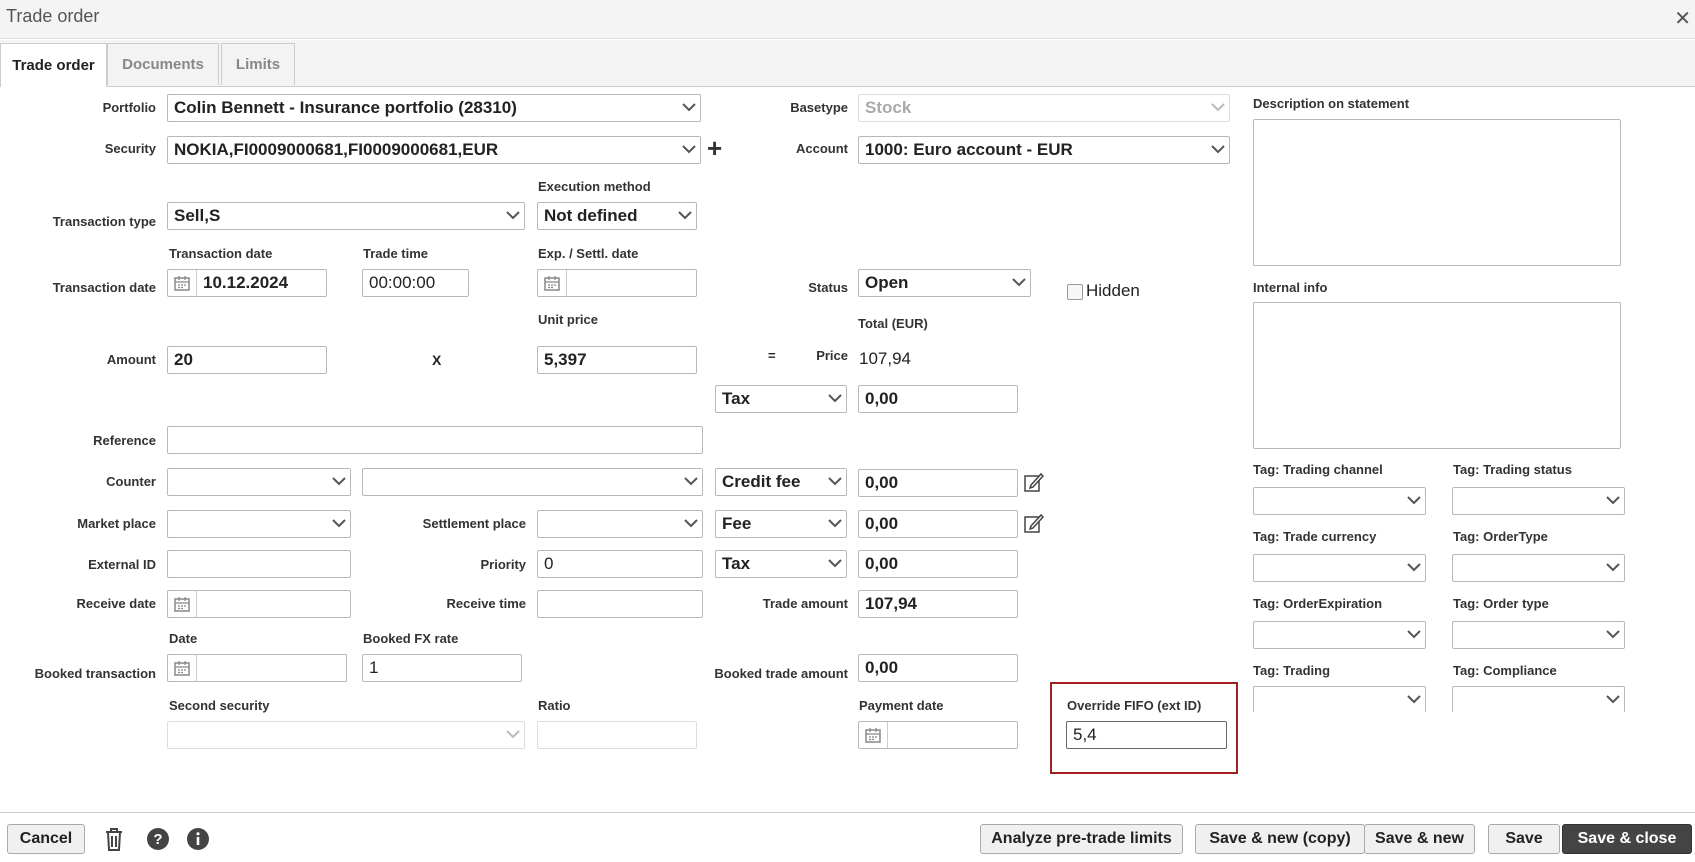 This screenshot has height=862, width=1695. I want to click on external-id-input, so click(259, 564).